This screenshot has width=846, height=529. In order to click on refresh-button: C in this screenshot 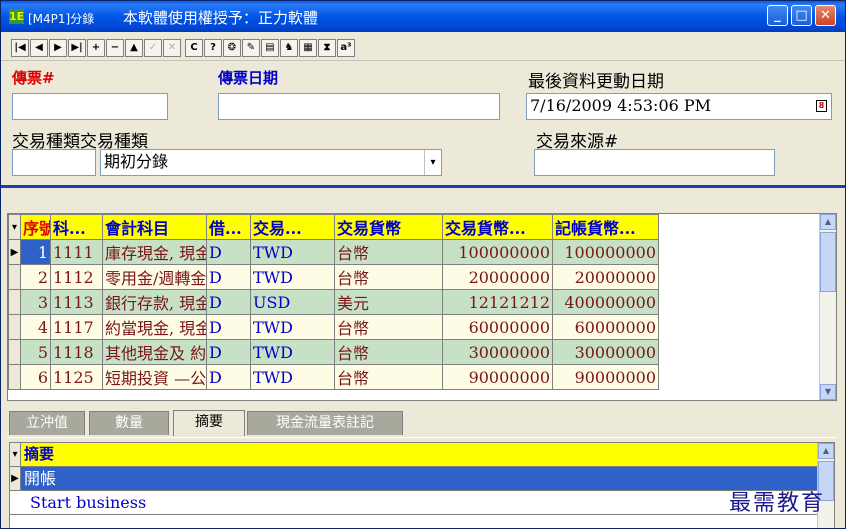, I will do `click(194, 48)`.